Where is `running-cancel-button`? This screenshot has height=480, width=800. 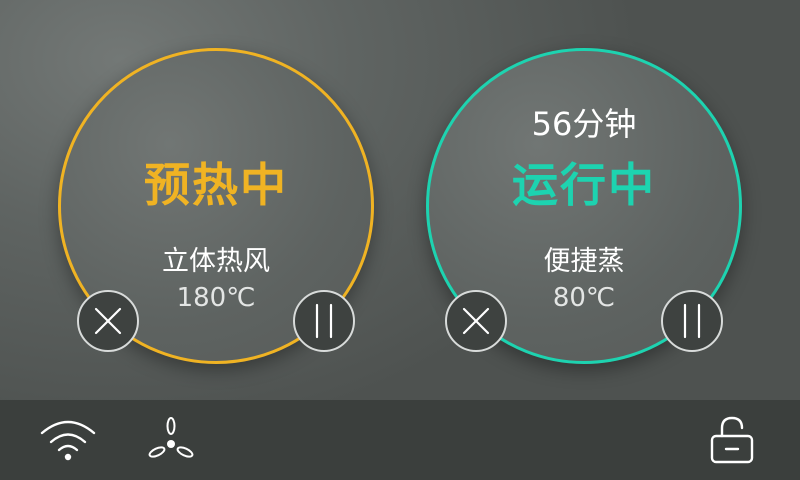
running-cancel-button is located at coordinates (476, 321).